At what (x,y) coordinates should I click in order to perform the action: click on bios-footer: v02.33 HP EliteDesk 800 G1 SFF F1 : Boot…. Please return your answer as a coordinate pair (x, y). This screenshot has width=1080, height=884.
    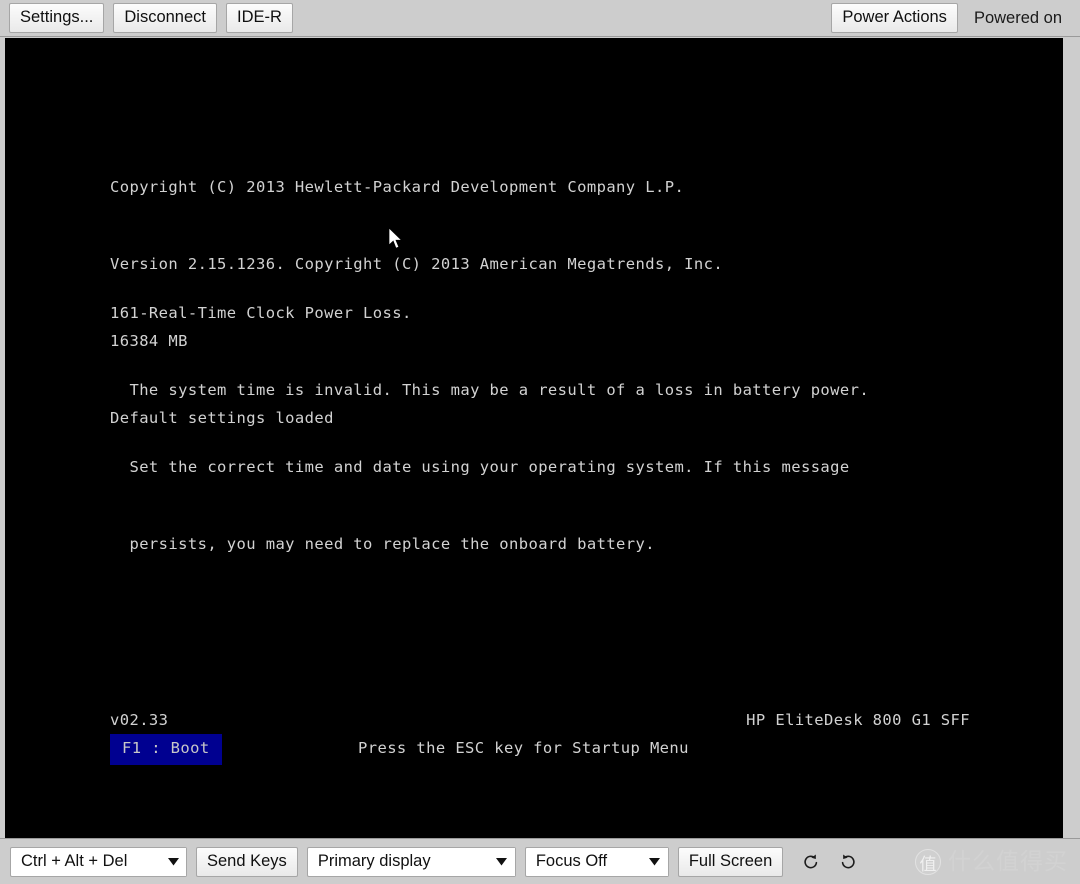
    Looking at the image, I should click on (540, 736).